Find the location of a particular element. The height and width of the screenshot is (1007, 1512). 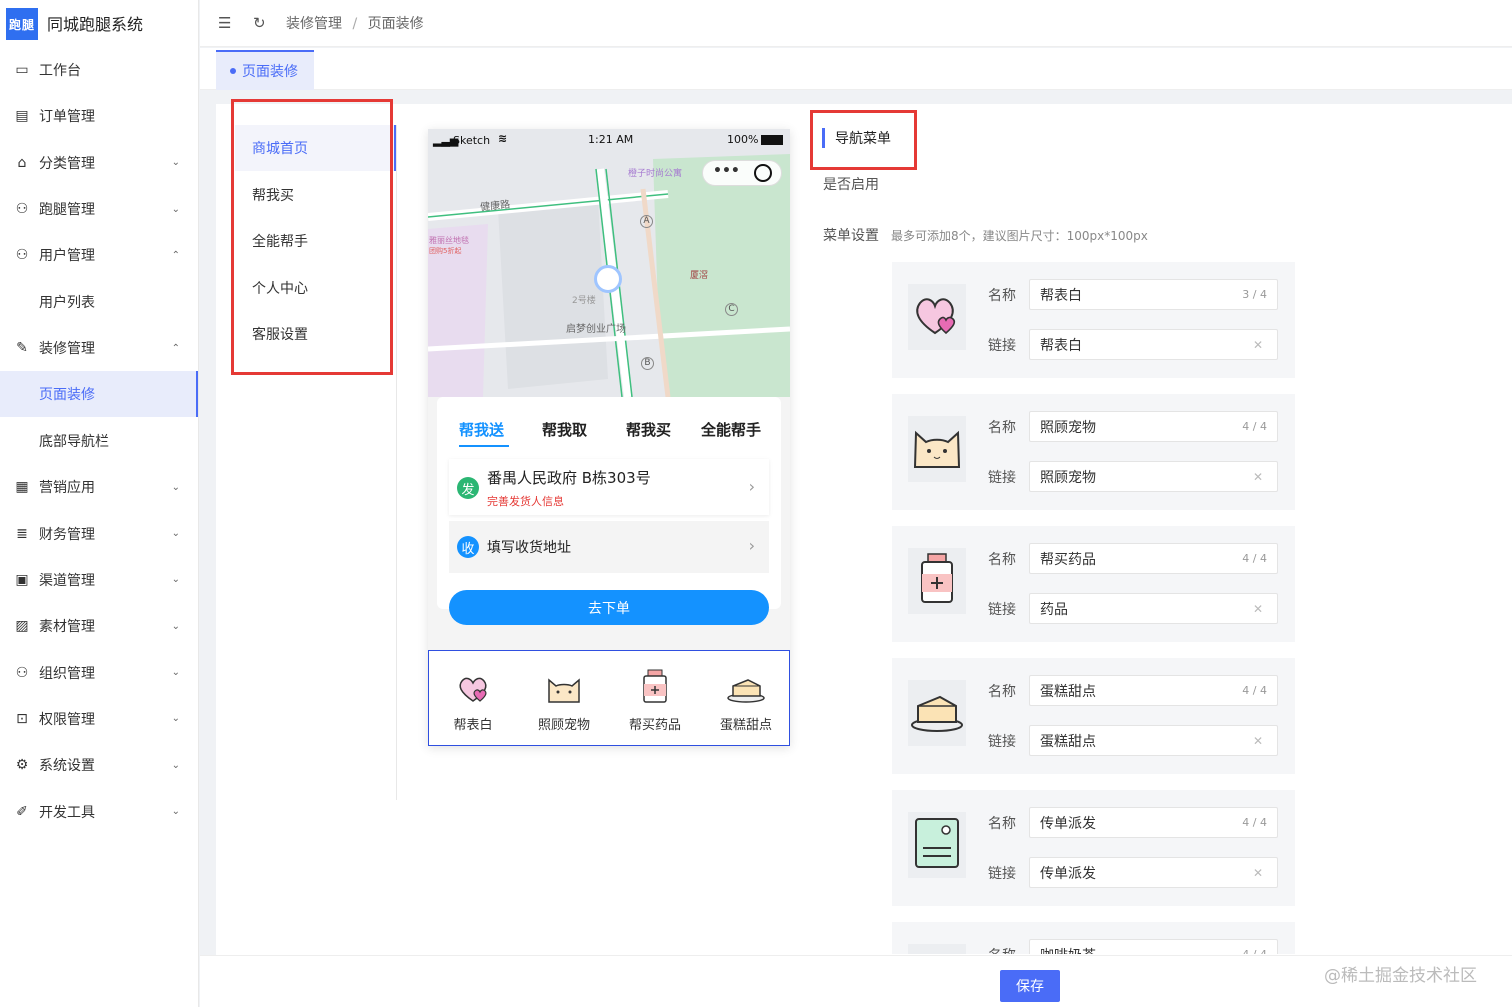

location-avatar-icon is located at coordinates (608, 279).